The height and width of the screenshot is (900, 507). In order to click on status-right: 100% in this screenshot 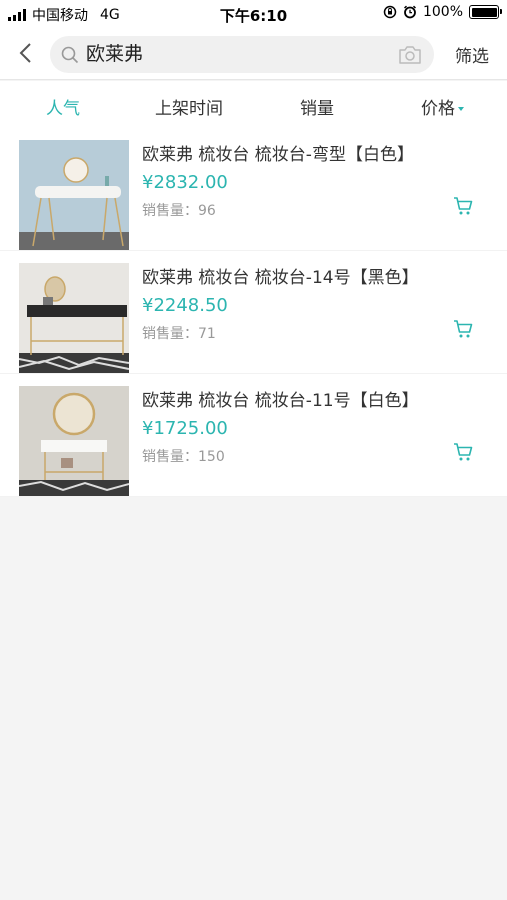, I will do `click(442, 12)`.